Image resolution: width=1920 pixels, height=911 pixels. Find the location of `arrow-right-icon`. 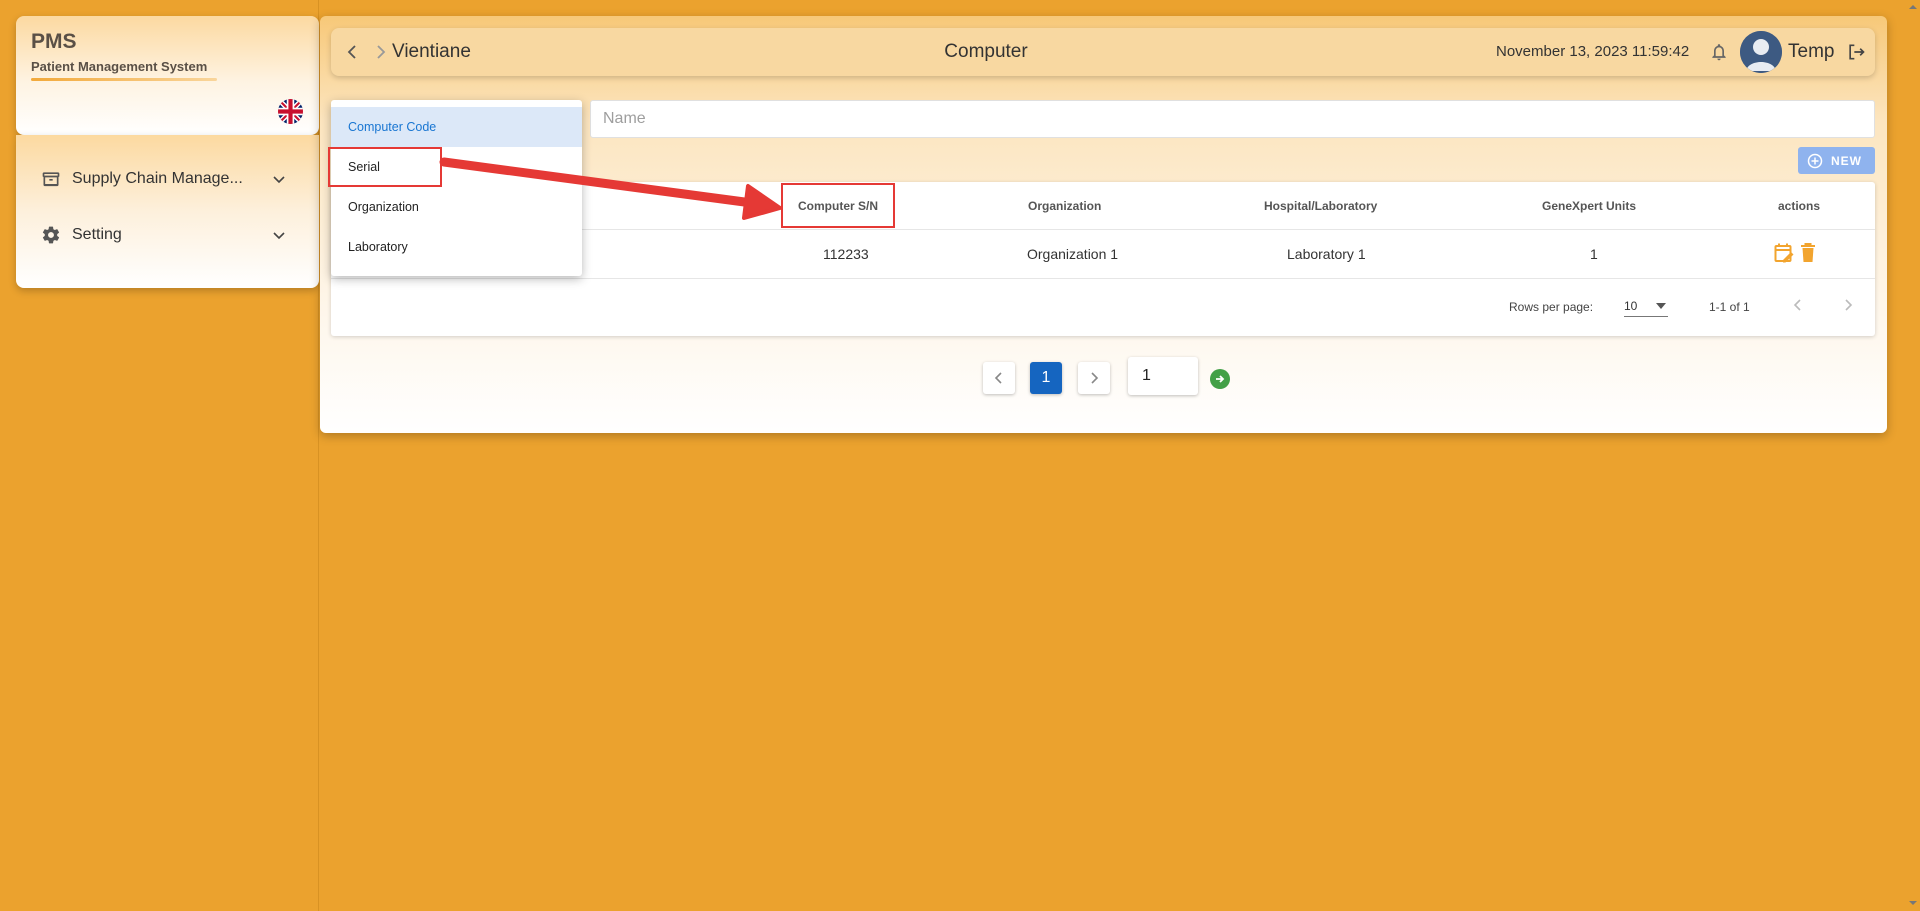

arrow-right-icon is located at coordinates (1220, 379).